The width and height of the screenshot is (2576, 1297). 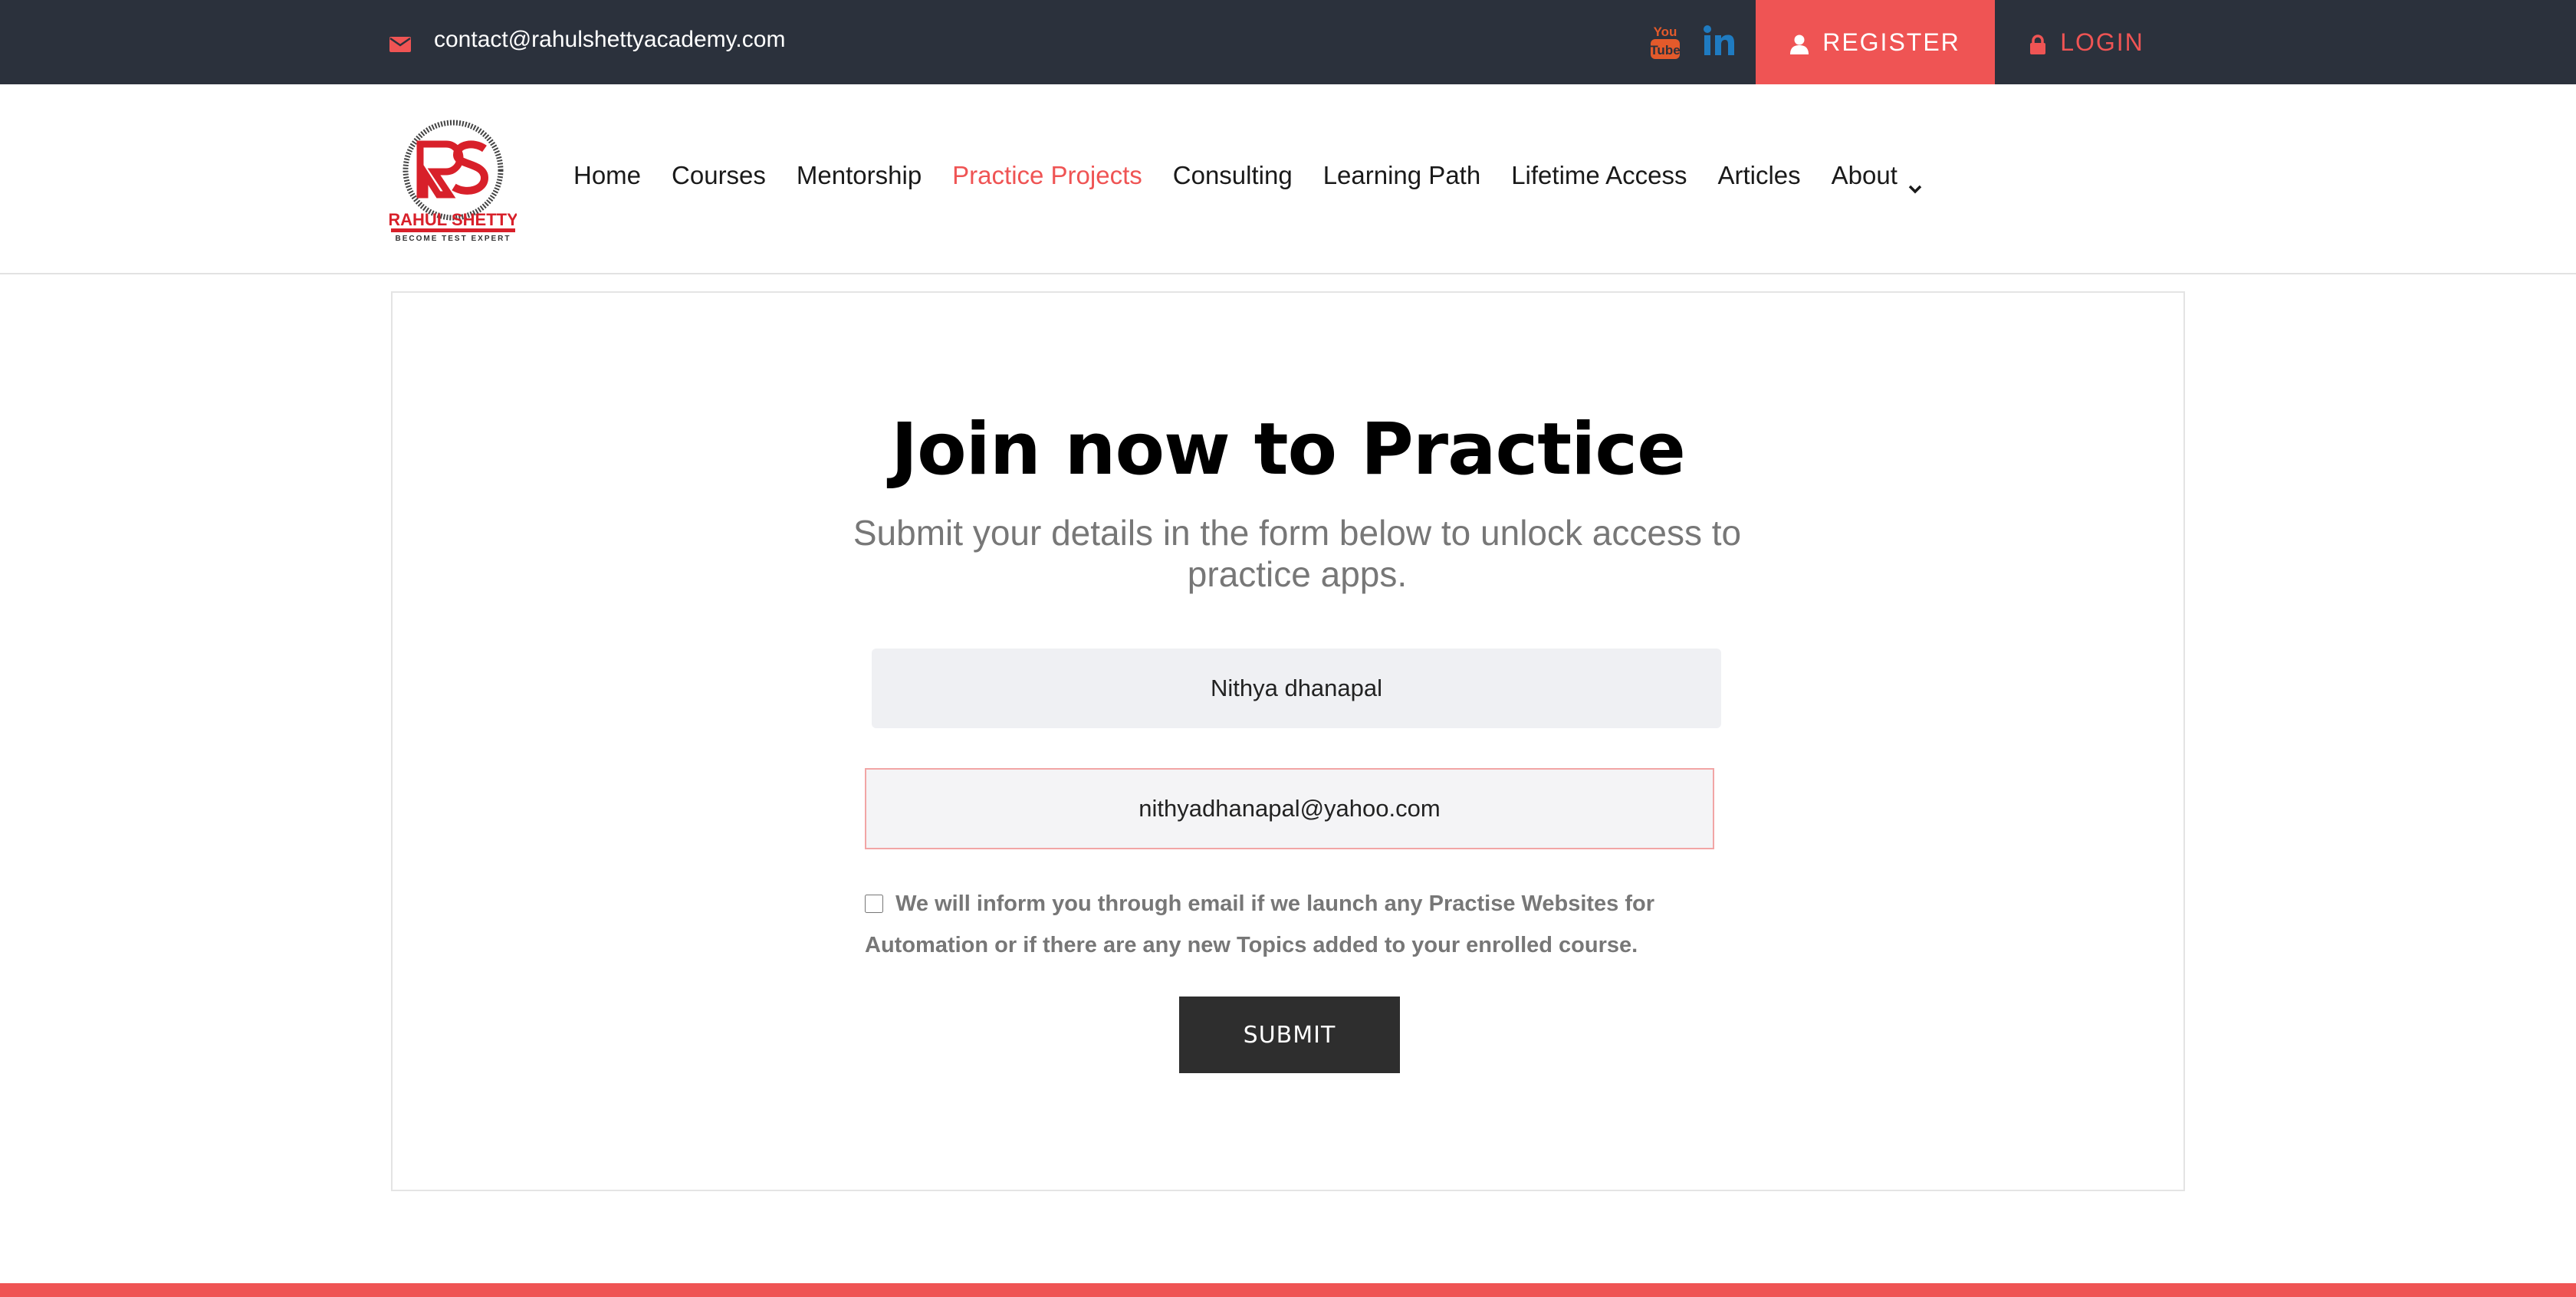 What do you see at coordinates (453, 179) in the screenshot?
I see `rahul-shetty-logo: RAHUL SHETTY BECOME TEST EXPERT` at bounding box center [453, 179].